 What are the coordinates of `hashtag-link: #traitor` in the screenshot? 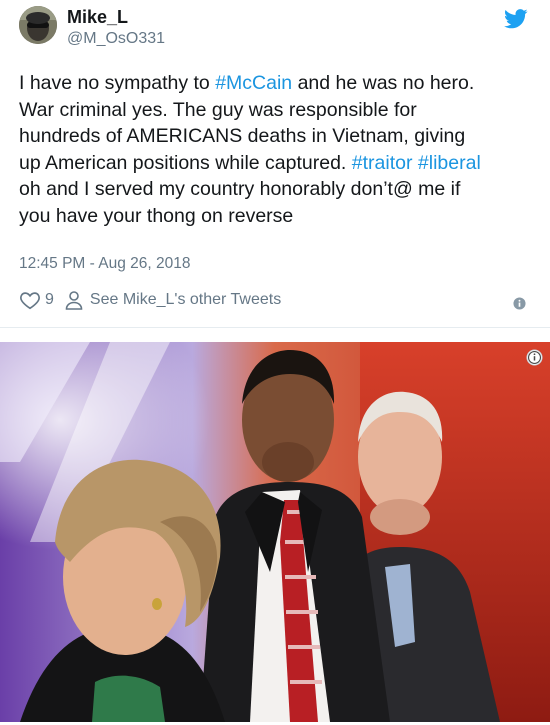 It's located at (382, 163).